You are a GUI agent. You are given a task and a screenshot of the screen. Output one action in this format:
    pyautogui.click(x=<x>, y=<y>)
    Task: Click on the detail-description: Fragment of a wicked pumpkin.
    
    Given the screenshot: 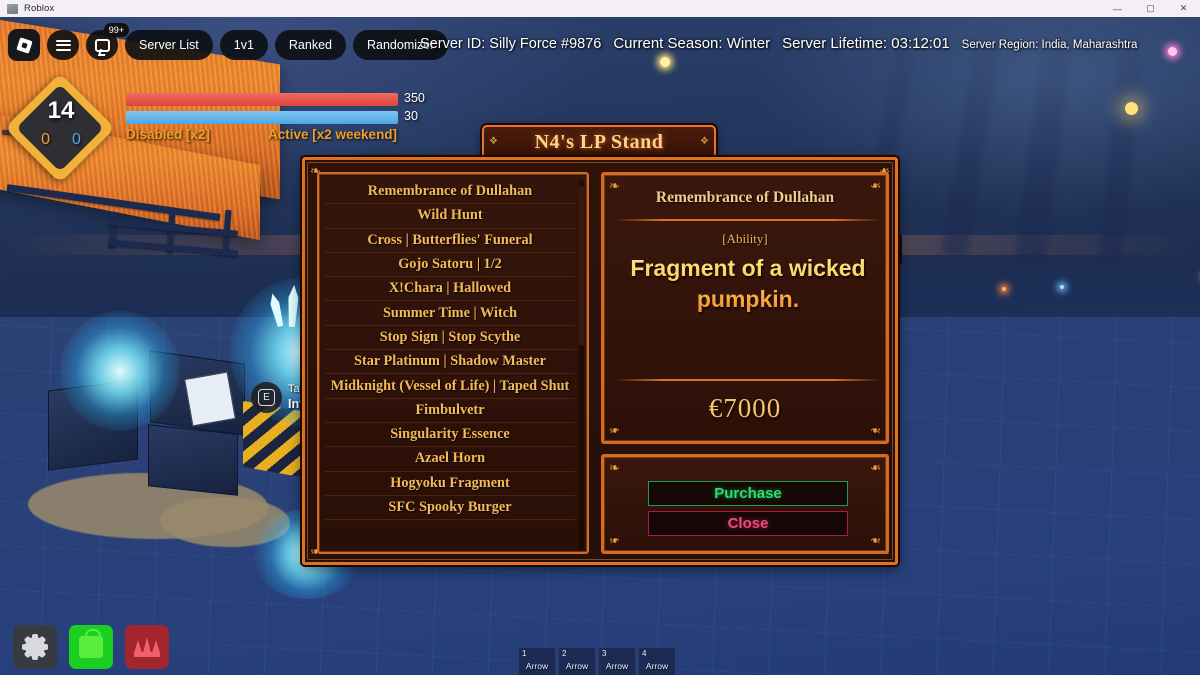 What is the action you would take?
    pyautogui.click(x=748, y=283)
    